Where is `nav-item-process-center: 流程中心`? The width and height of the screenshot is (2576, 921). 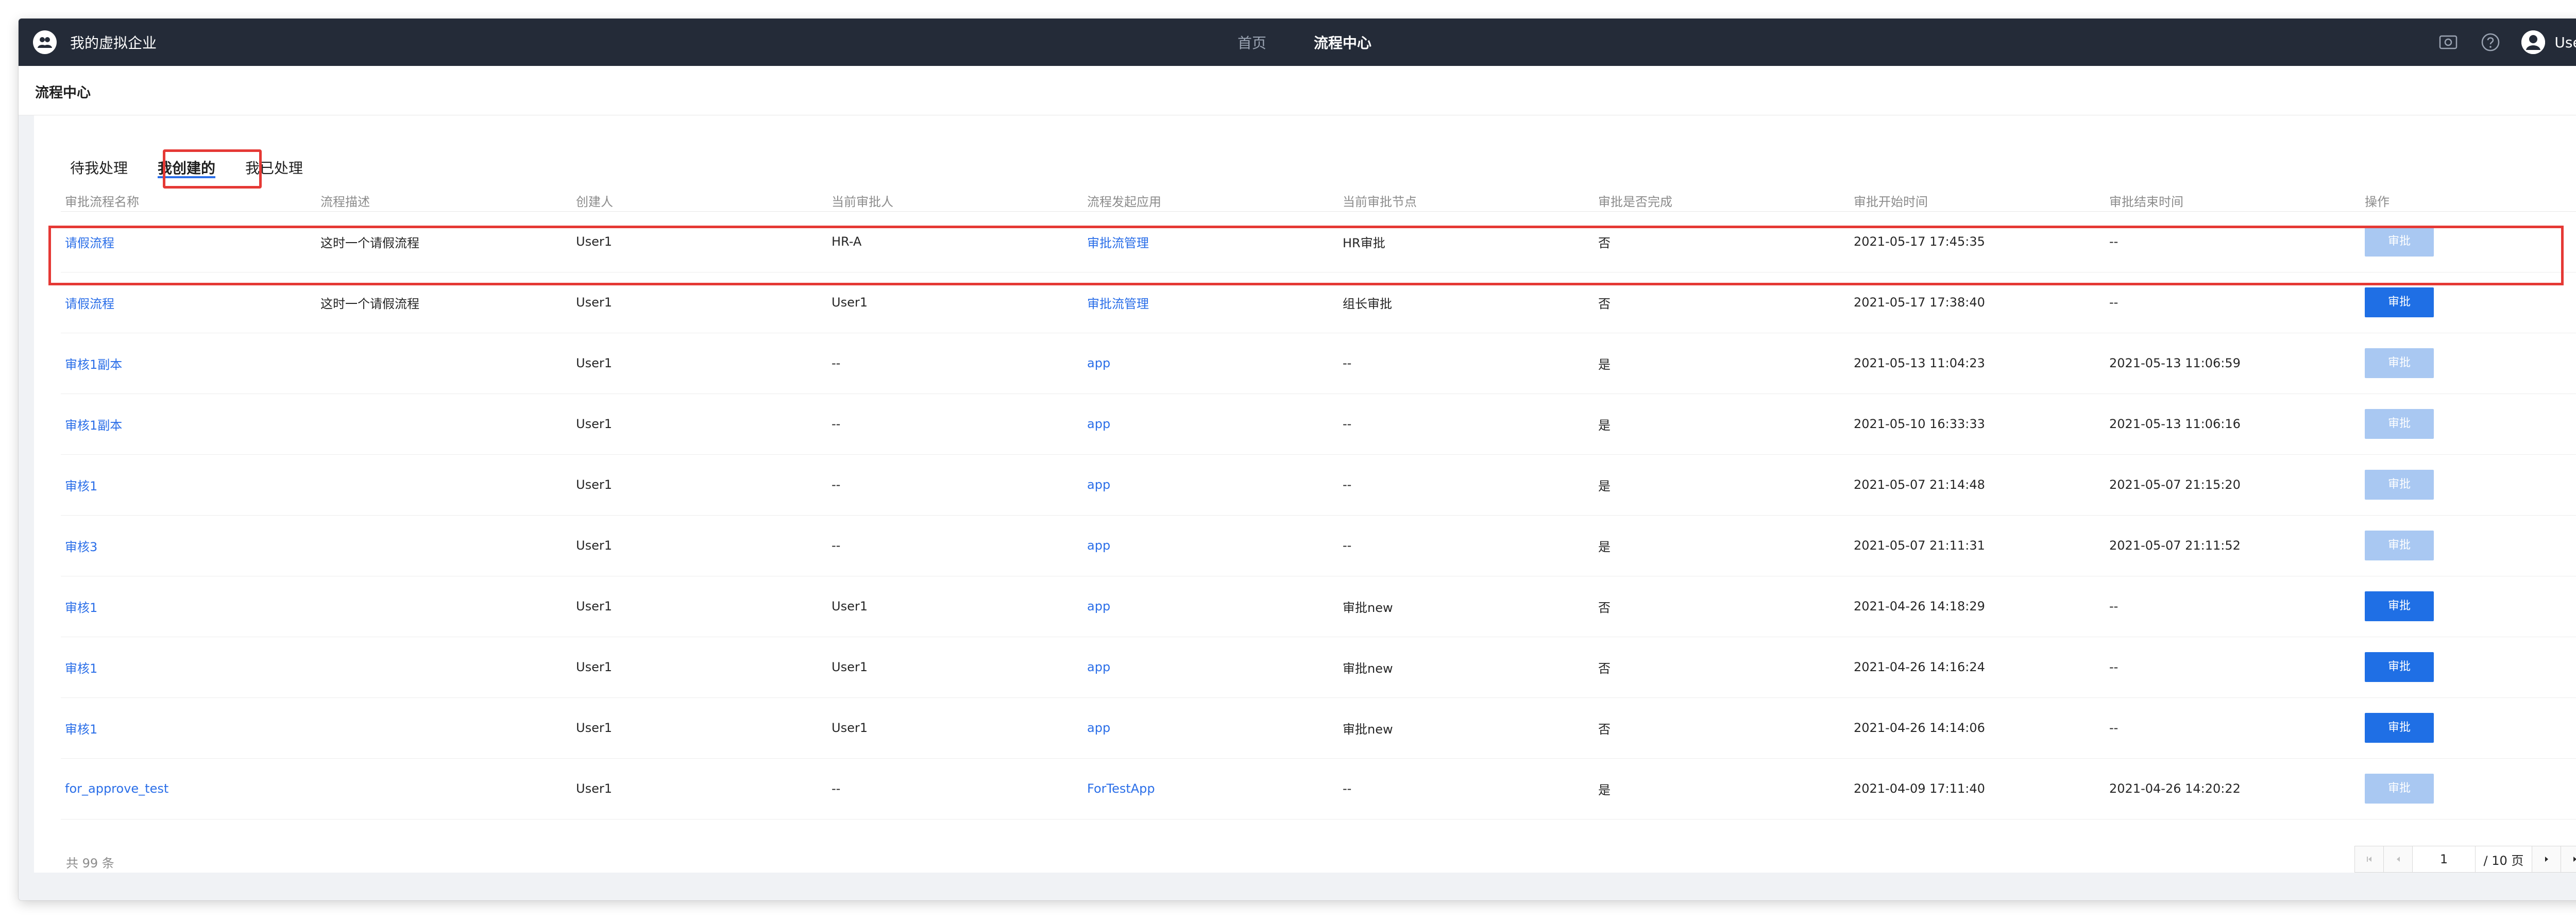
nav-item-process-center: 流程中心 is located at coordinates (1342, 42).